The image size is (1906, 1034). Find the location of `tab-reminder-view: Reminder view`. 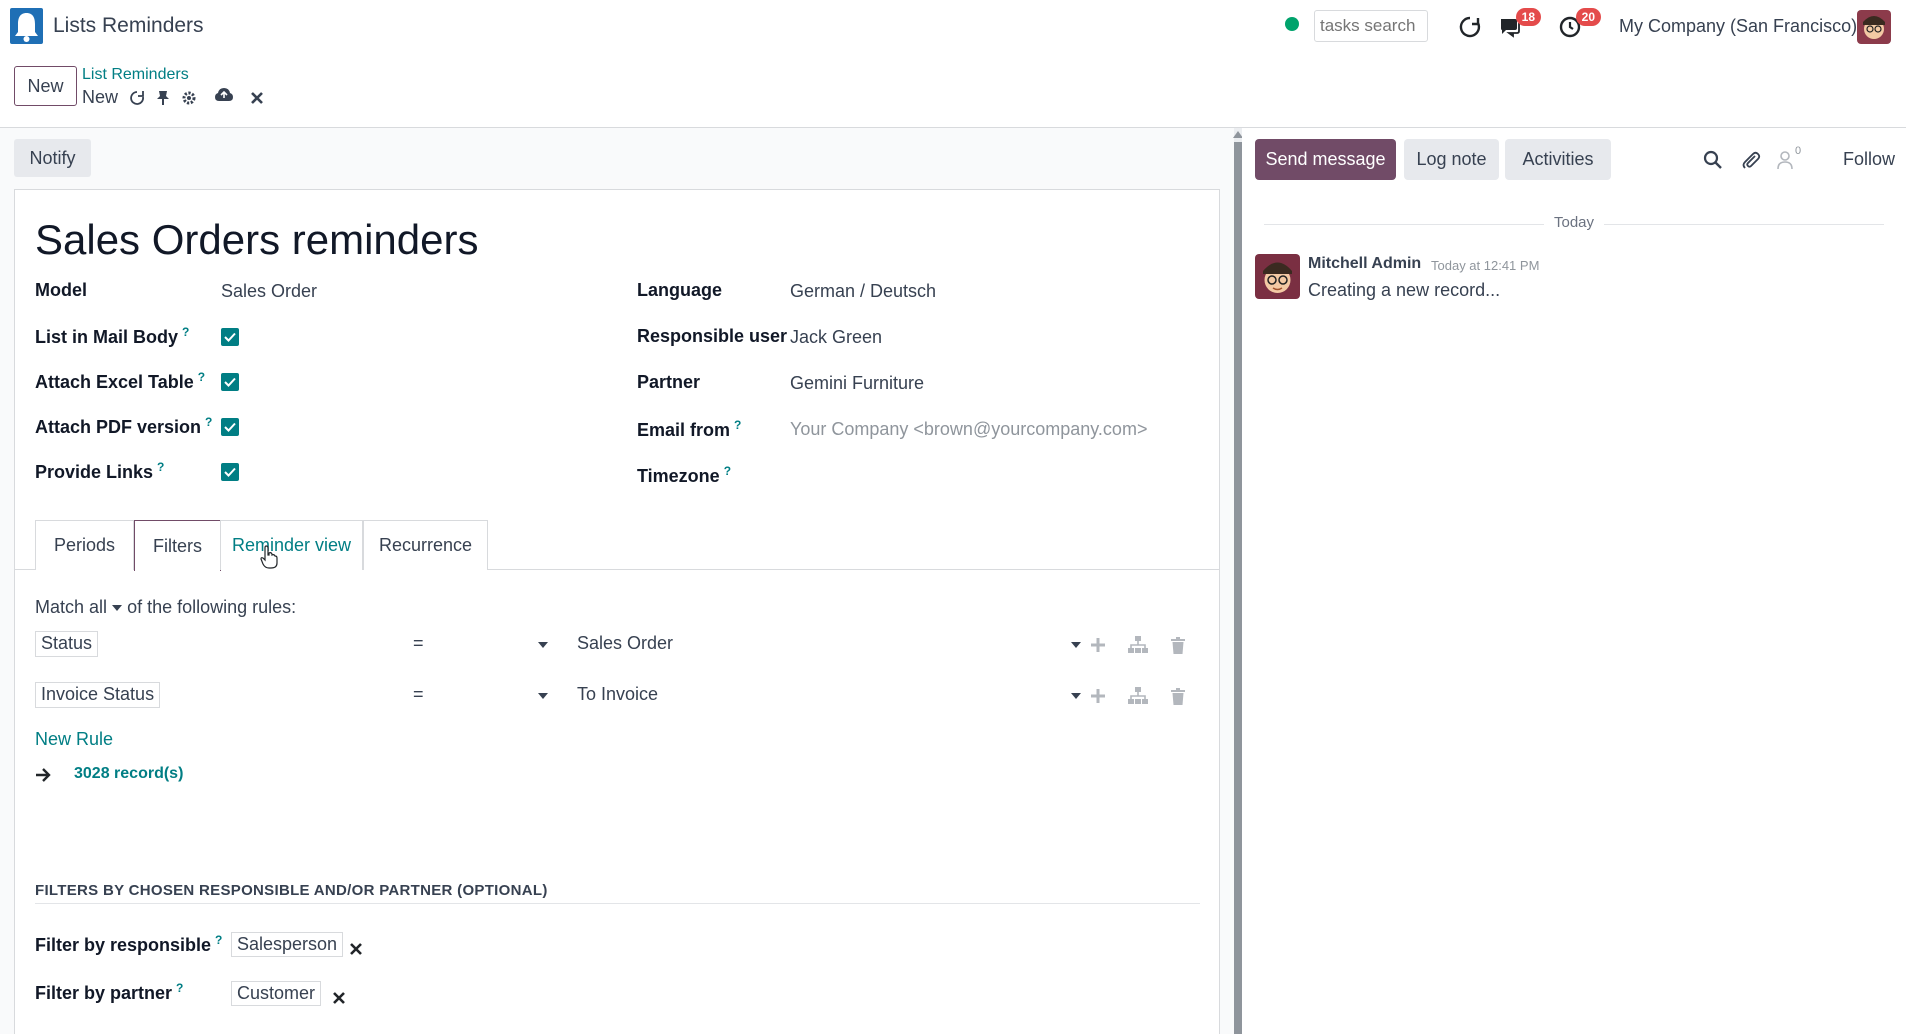

tab-reminder-view: Reminder view is located at coordinates (291, 545).